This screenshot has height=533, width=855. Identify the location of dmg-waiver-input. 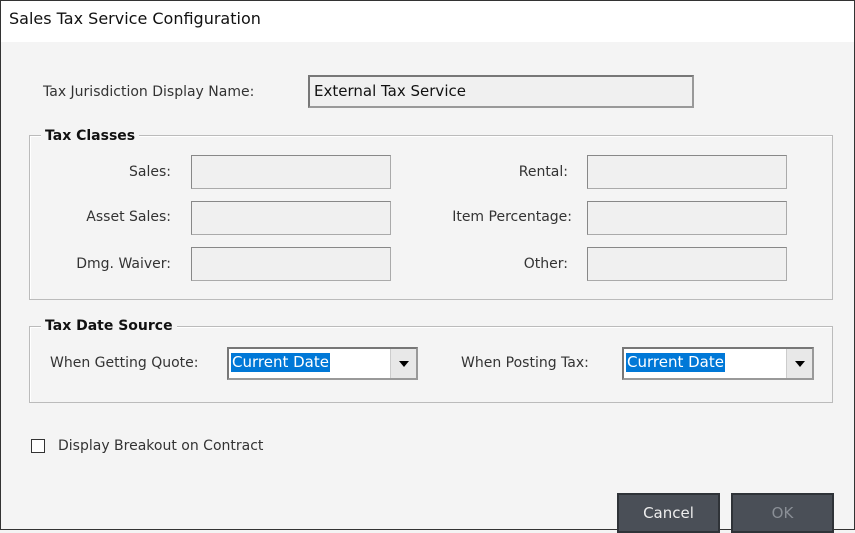
(291, 264).